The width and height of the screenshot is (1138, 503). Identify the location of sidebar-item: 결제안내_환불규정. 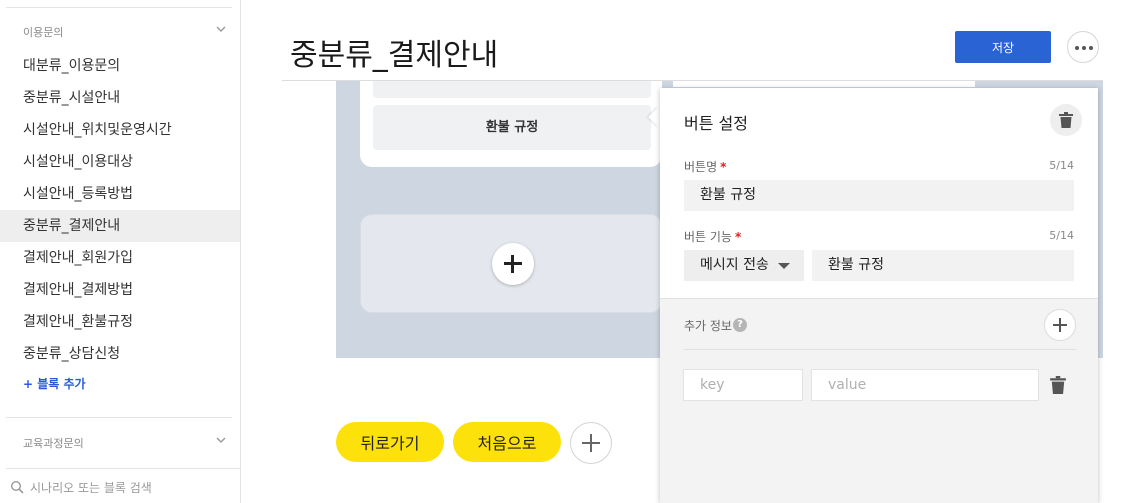
(120, 322).